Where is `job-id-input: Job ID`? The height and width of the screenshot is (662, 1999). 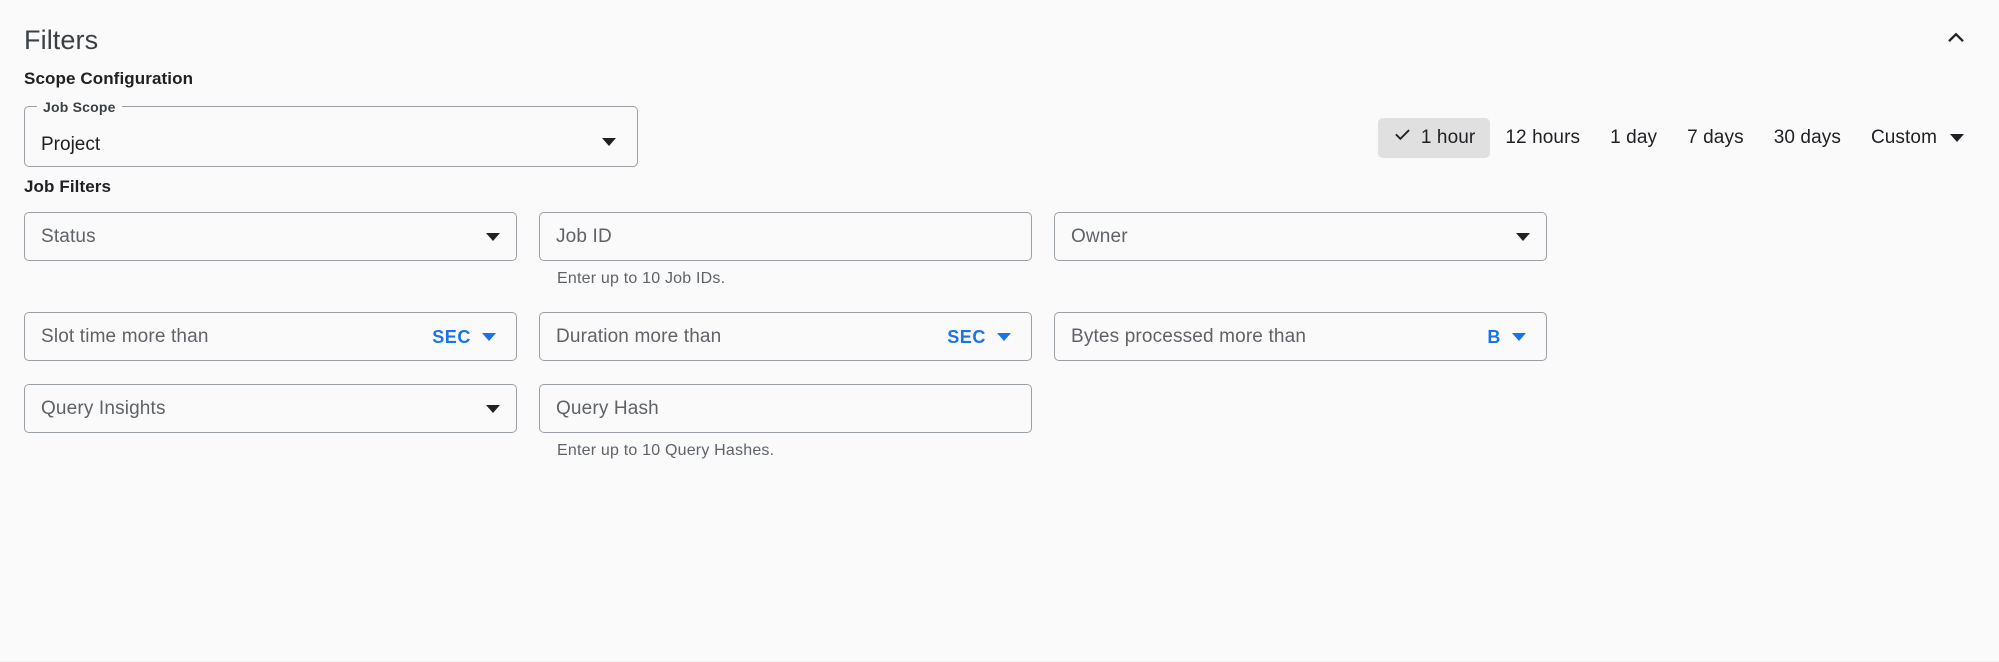 job-id-input: Job ID is located at coordinates (785, 236).